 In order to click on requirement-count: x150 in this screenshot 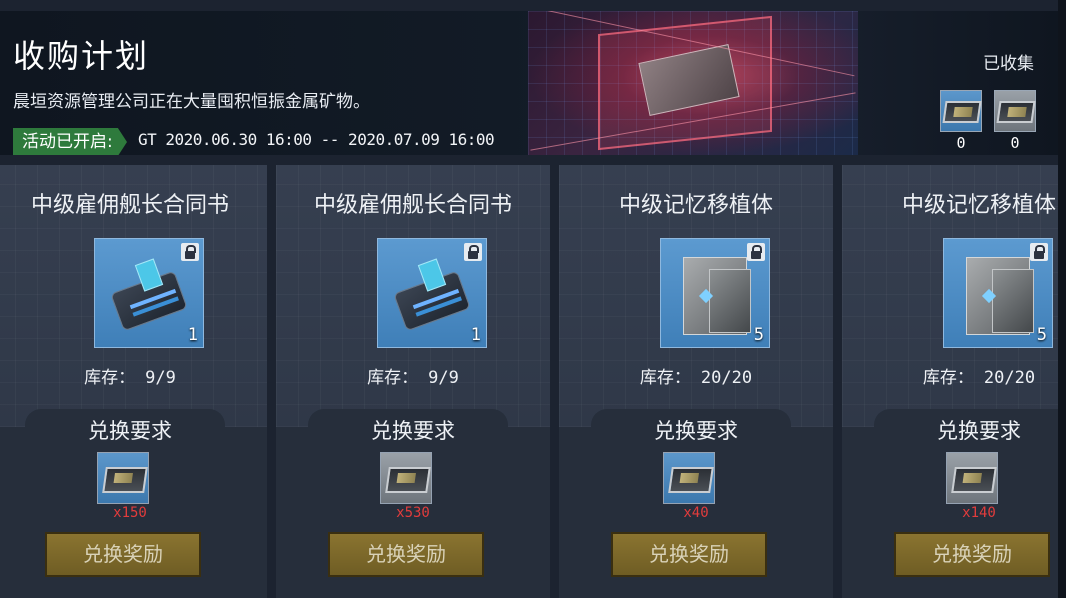, I will do `click(130, 513)`.